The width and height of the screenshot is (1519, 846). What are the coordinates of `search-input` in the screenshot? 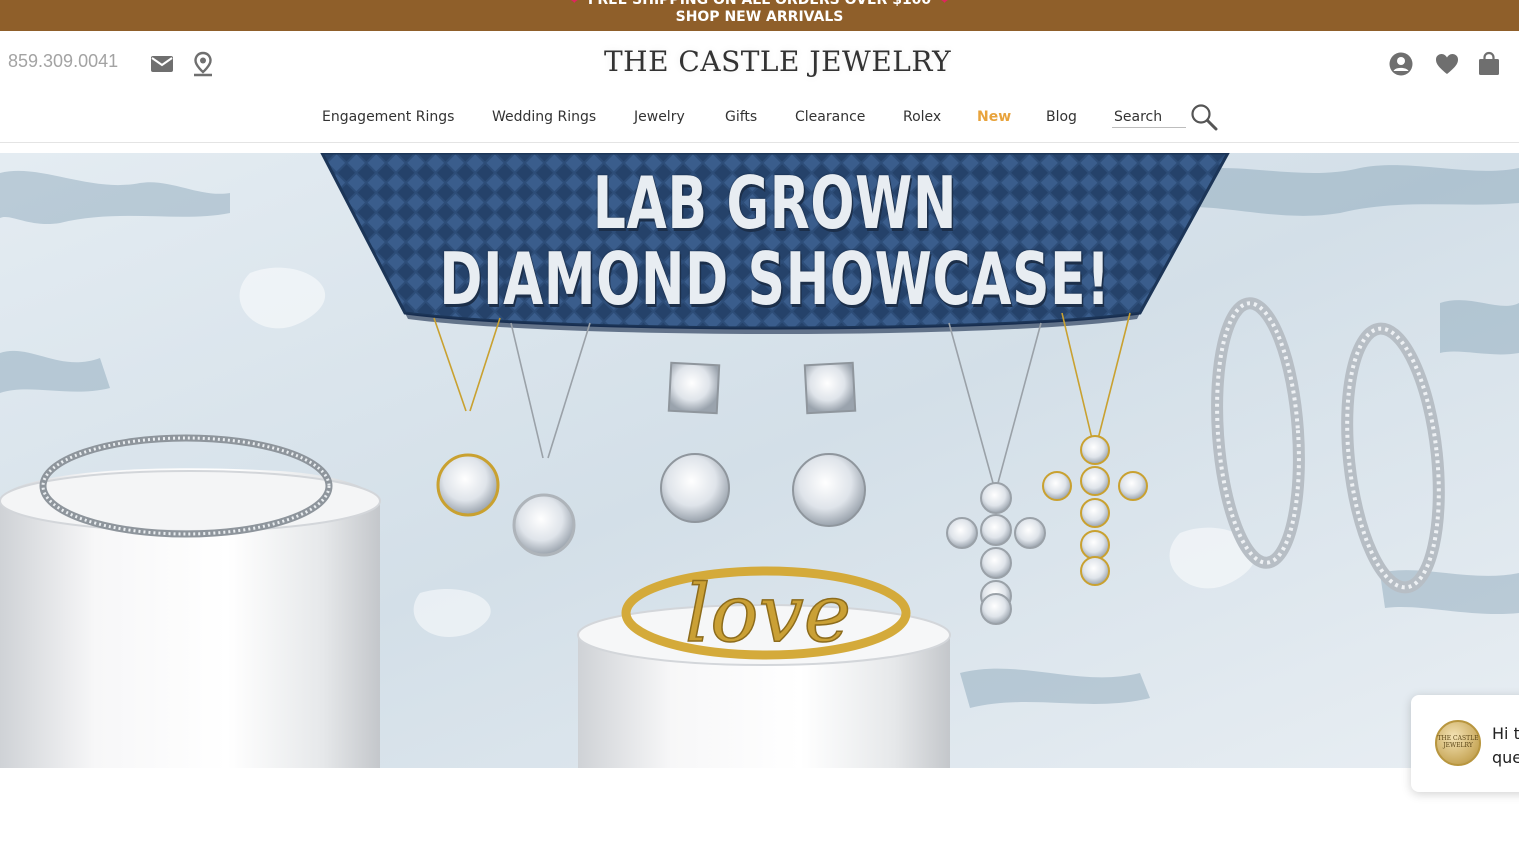 It's located at (1149, 117).